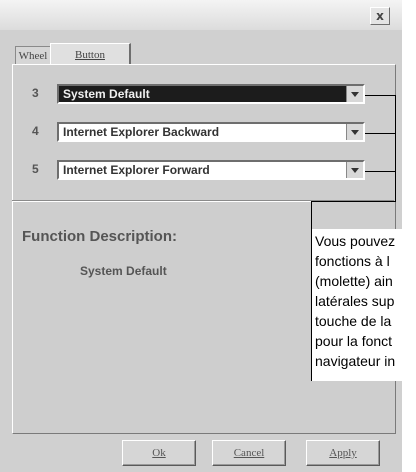 This screenshot has height=472, width=416. I want to click on apply-button-label: Apply, so click(343, 453).